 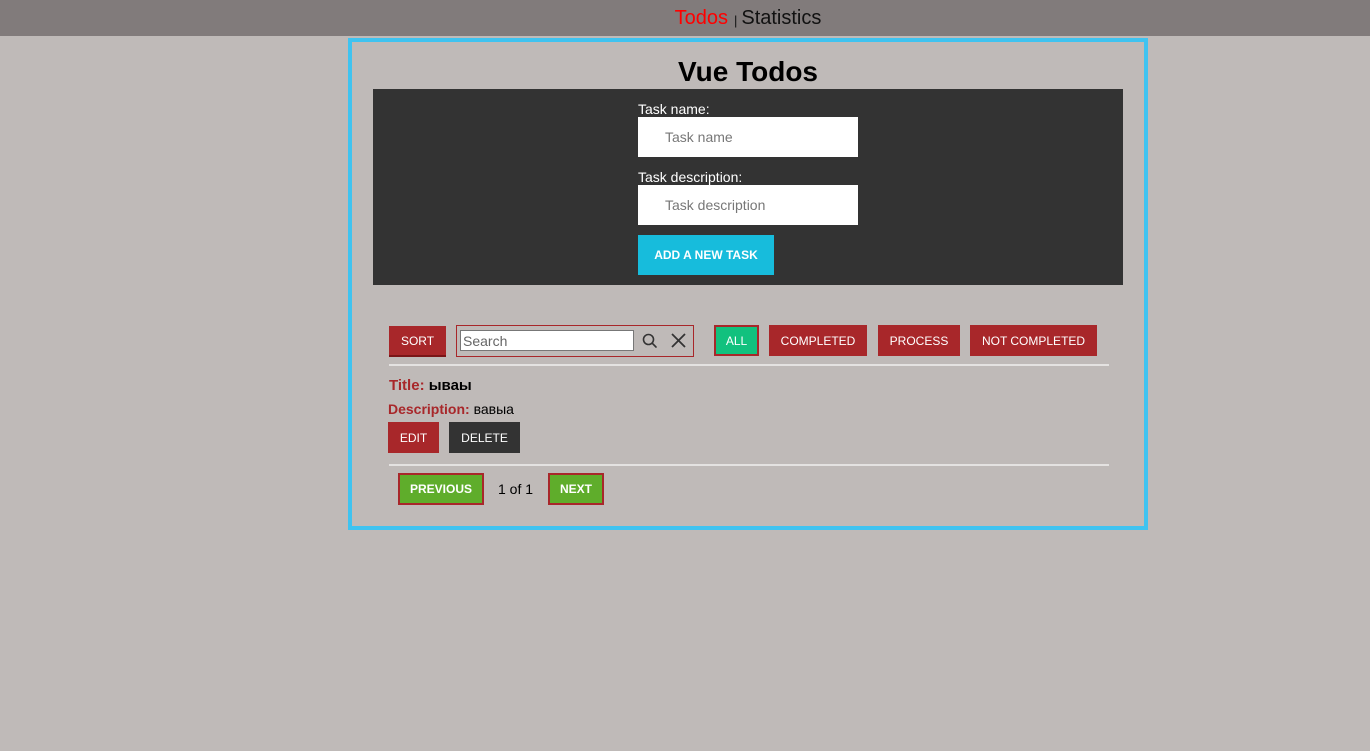 I want to click on search-box, so click(x=575, y=341).